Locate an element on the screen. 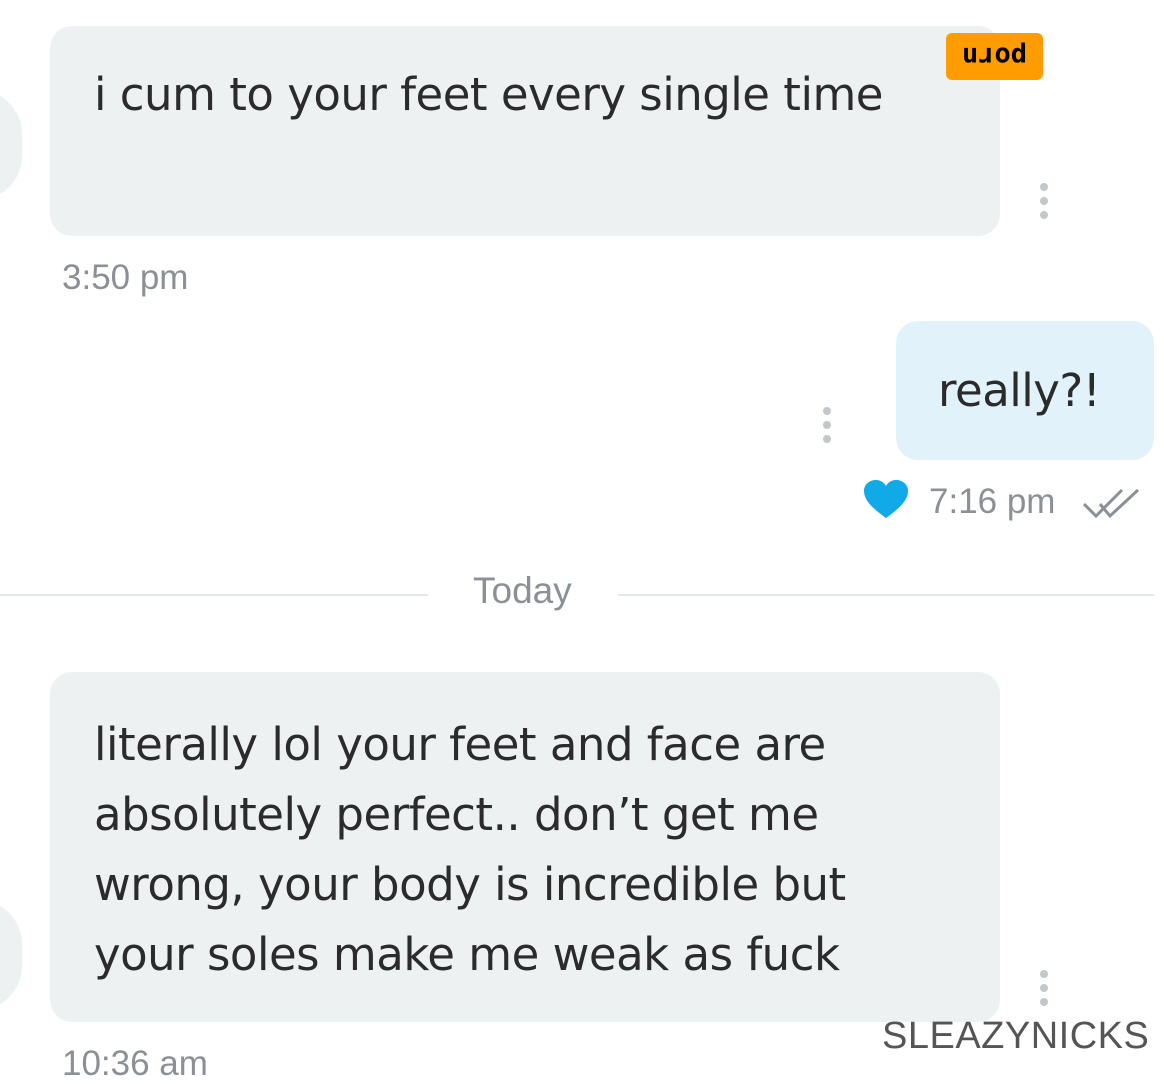 The height and width of the screenshot is (1084, 1164). porn-badge-text: porn is located at coordinates (994, 56).